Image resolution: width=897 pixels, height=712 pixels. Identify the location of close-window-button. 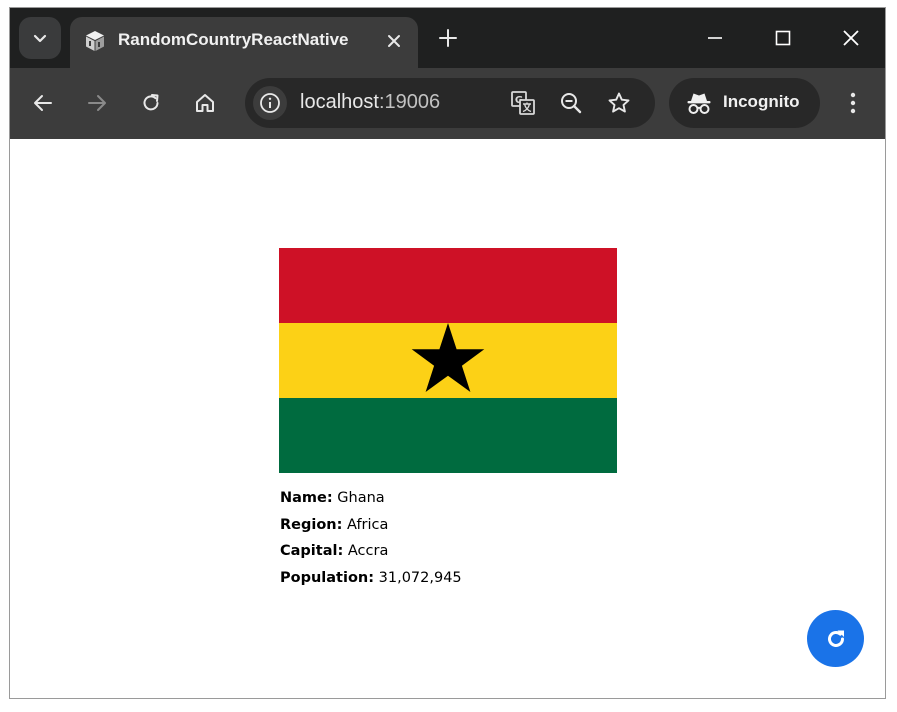
(851, 38).